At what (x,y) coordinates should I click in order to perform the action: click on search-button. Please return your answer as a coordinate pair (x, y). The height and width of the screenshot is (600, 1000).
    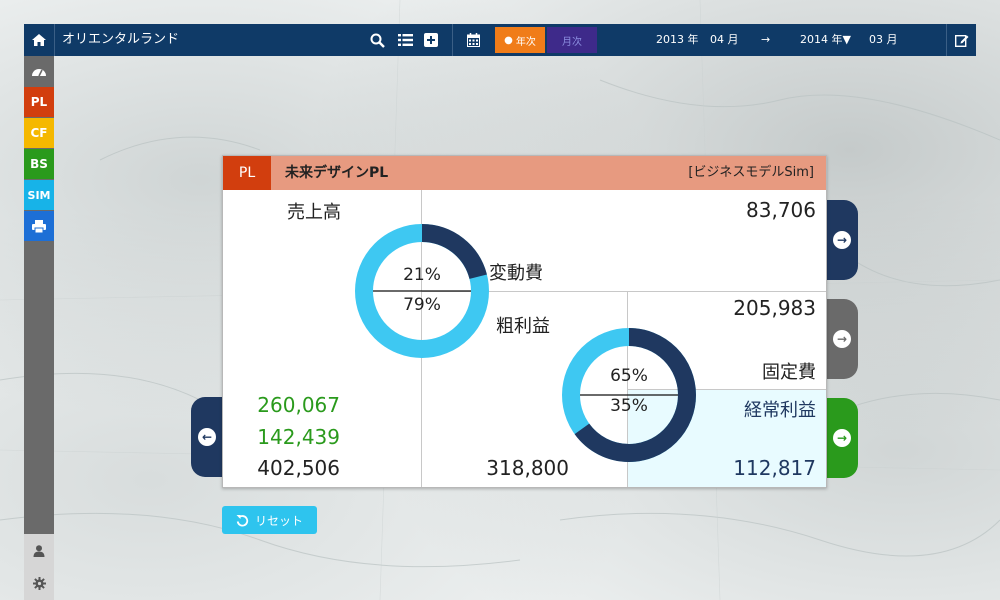
    Looking at the image, I should click on (377, 40).